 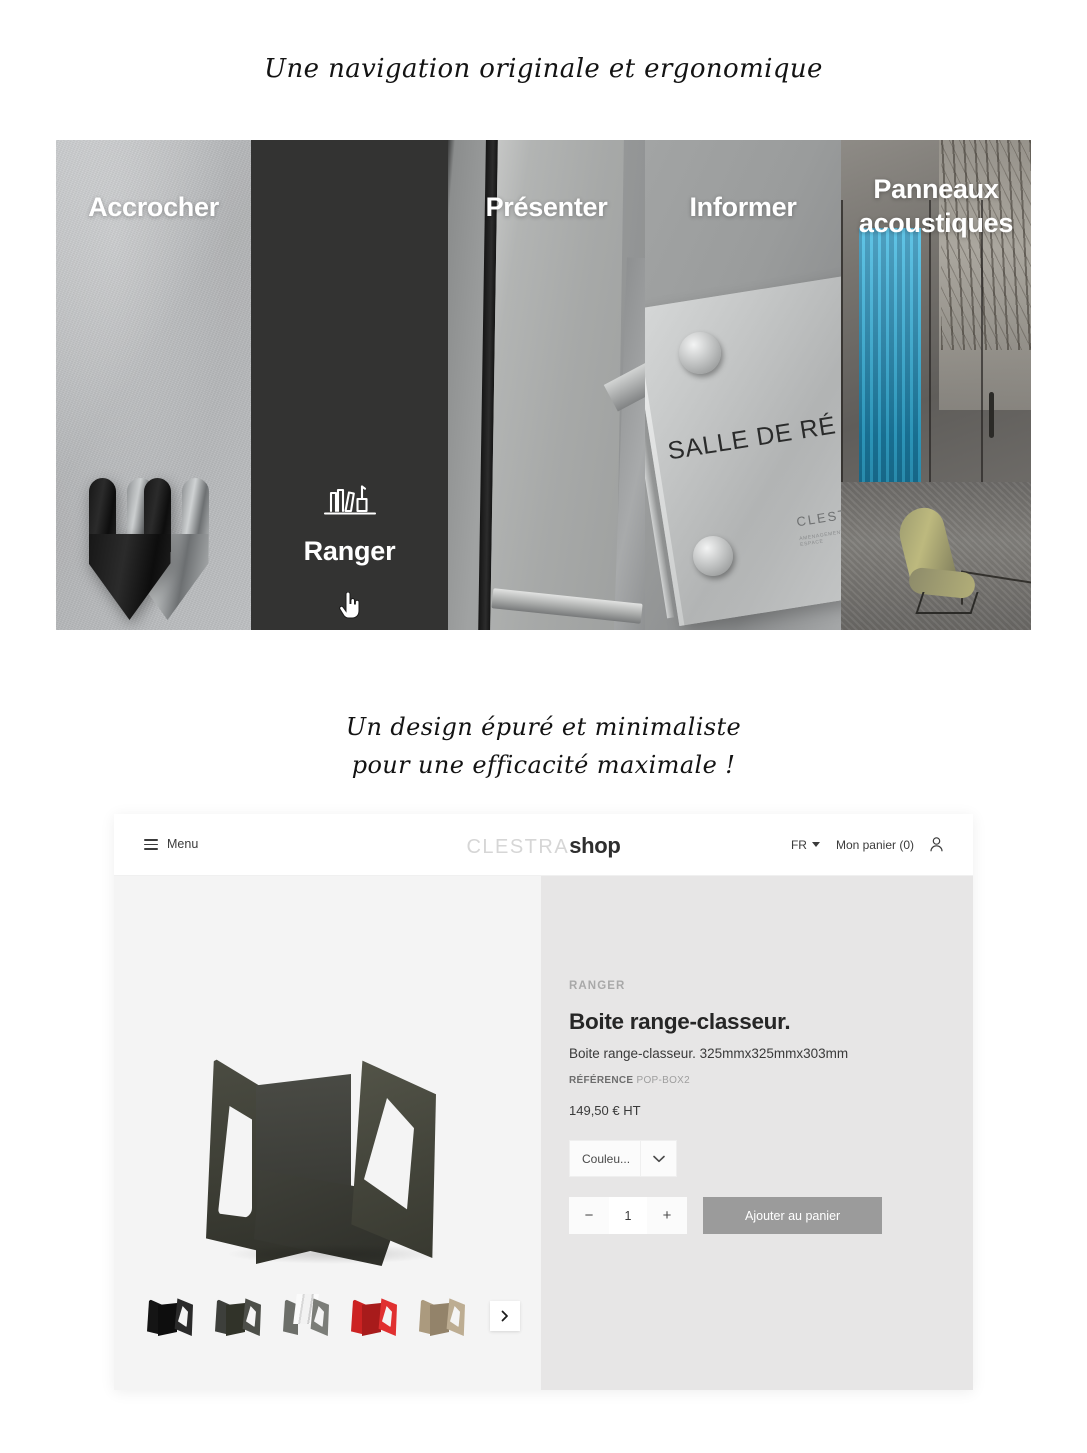 What do you see at coordinates (589, 1215) in the screenshot?
I see `quantity-decrease-button: −` at bounding box center [589, 1215].